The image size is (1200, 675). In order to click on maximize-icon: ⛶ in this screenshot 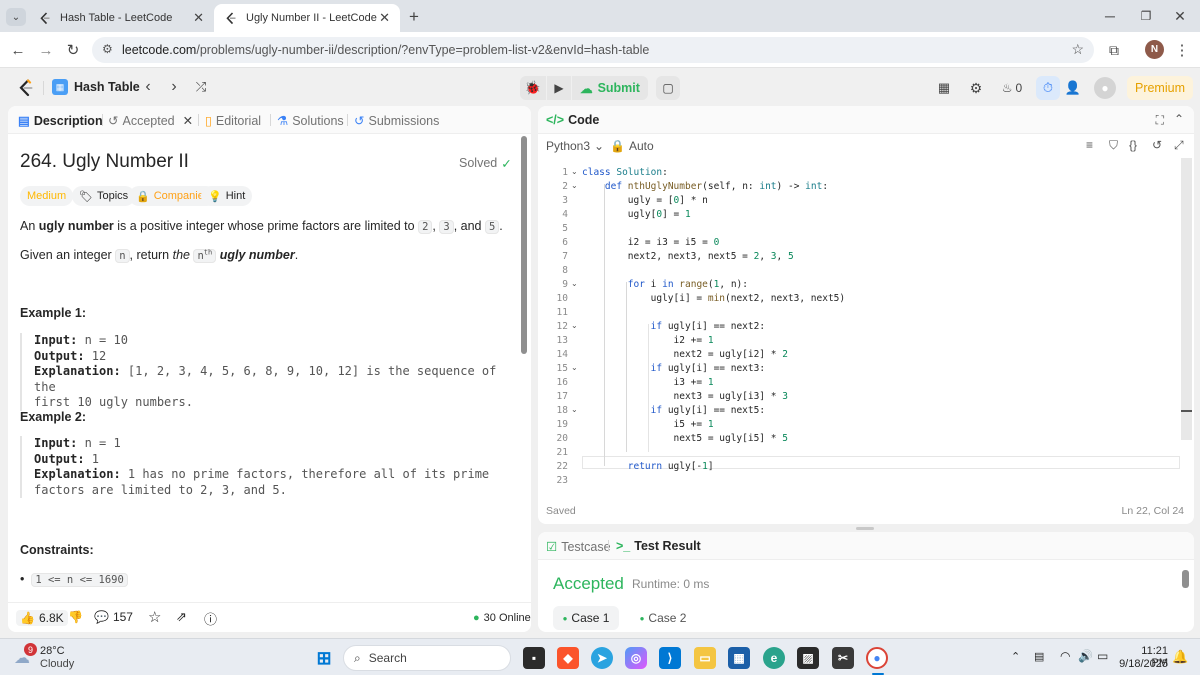, I will do `click(1160, 120)`.